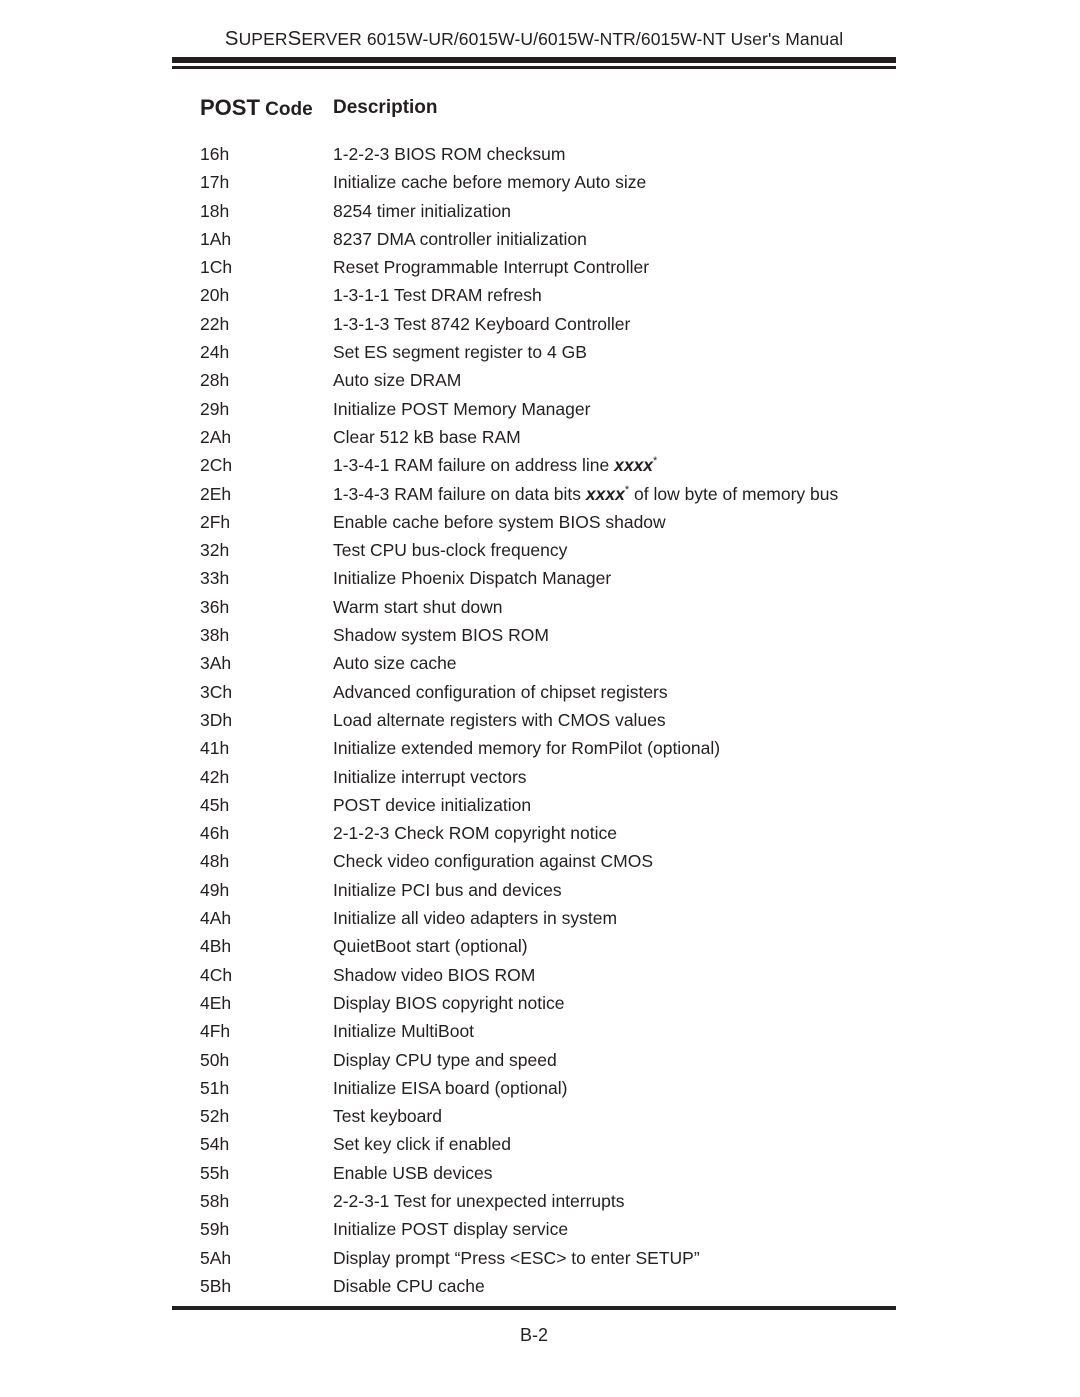 This screenshot has height=1397, width=1080. What do you see at coordinates (441, 635) in the screenshot?
I see `description-cell: Shadow system BIOS ROM` at bounding box center [441, 635].